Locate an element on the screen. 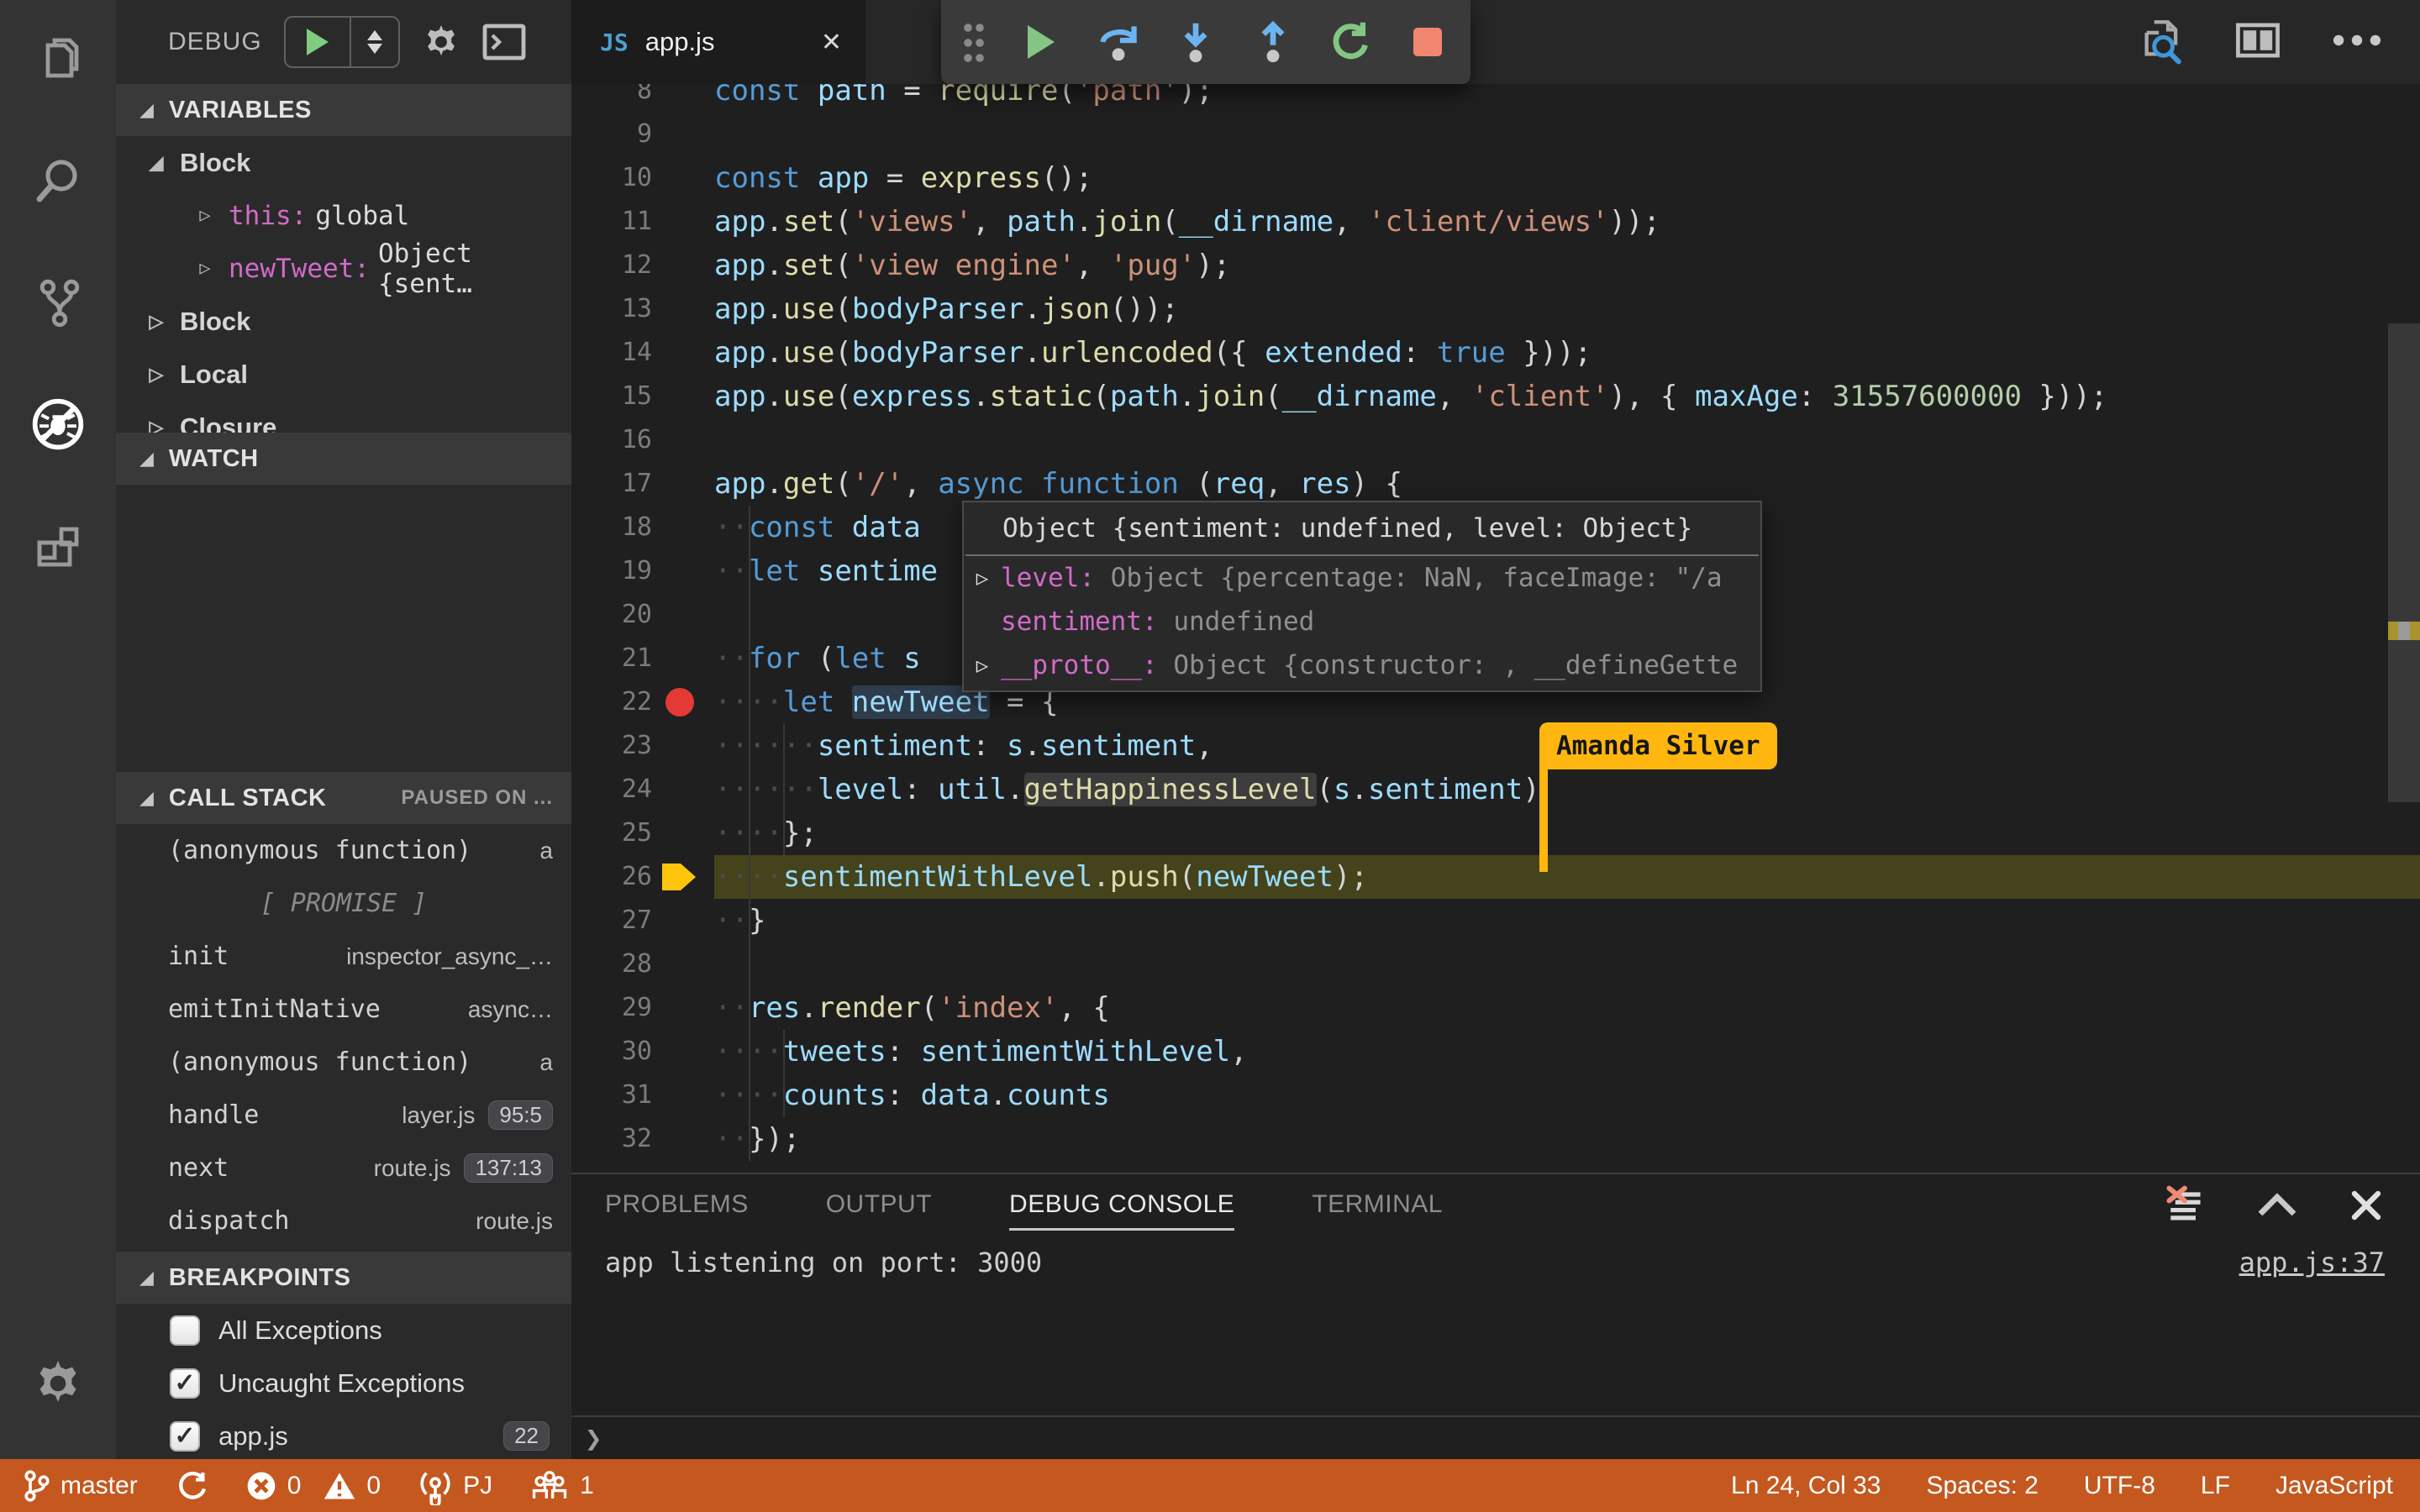 The height and width of the screenshot is (1512, 2420). sync-icon is located at coordinates (191, 1486).